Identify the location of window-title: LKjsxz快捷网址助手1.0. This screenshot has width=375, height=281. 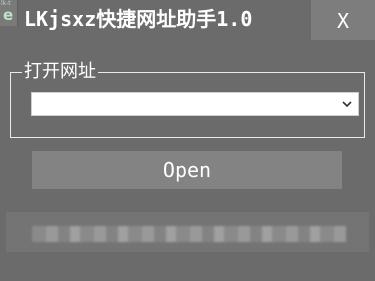
(138, 19).